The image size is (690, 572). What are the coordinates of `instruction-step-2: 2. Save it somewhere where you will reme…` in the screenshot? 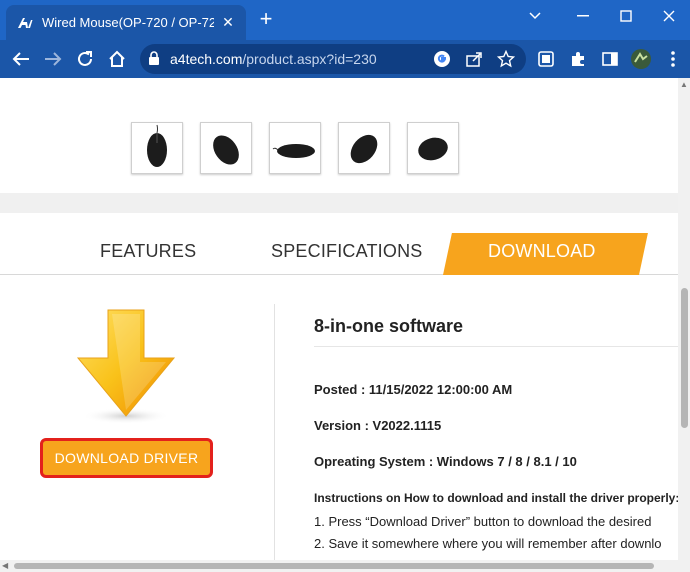 It's located at (488, 543).